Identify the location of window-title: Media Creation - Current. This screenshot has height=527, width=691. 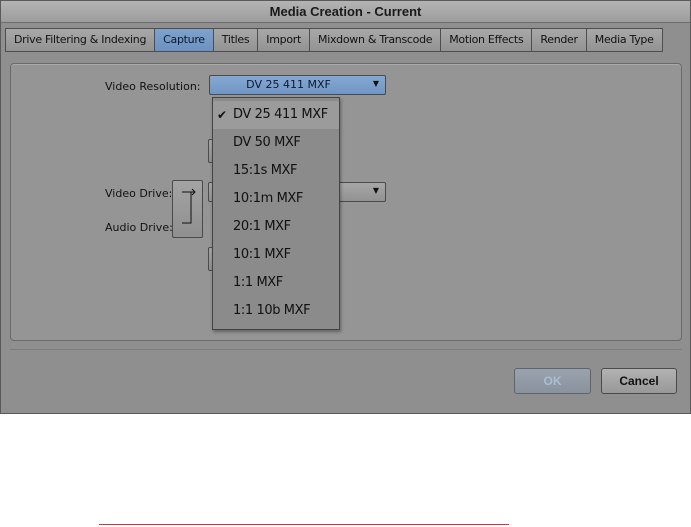
(345, 12).